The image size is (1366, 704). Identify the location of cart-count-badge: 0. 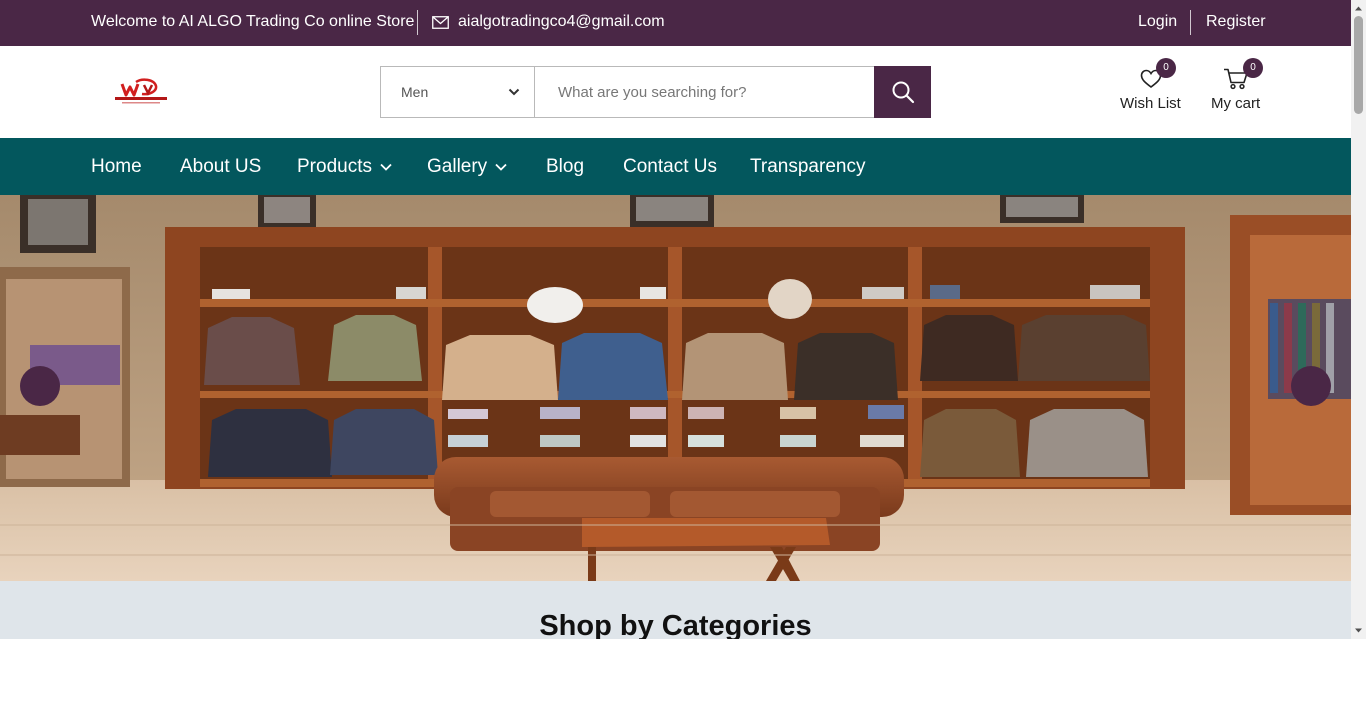
(1253, 68).